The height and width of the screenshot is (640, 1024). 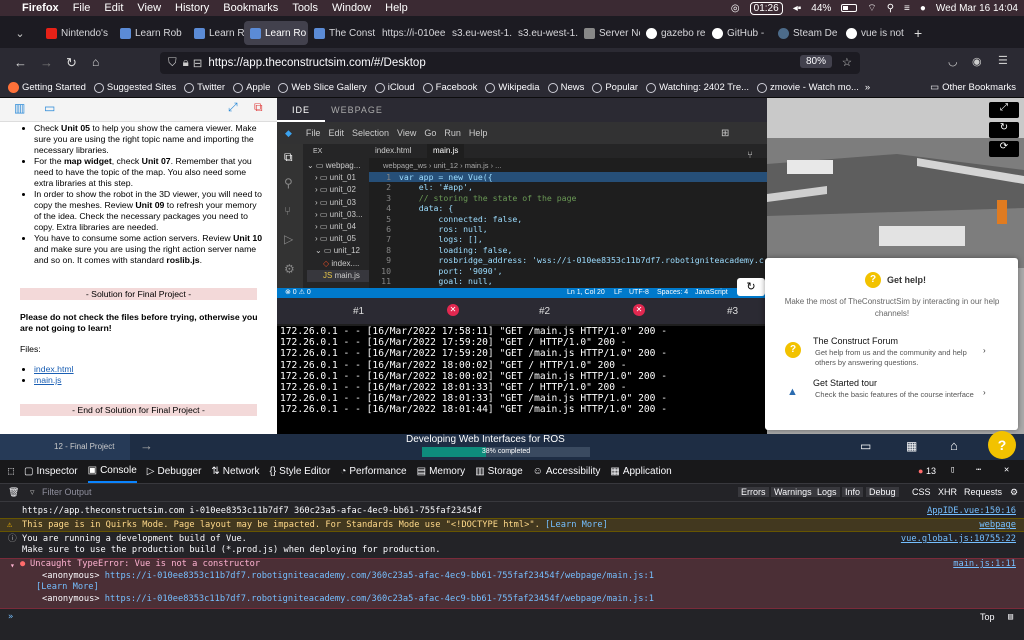 What do you see at coordinates (446, 151) in the screenshot?
I see `editor-tab-main: main.js` at bounding box center [446, 151].